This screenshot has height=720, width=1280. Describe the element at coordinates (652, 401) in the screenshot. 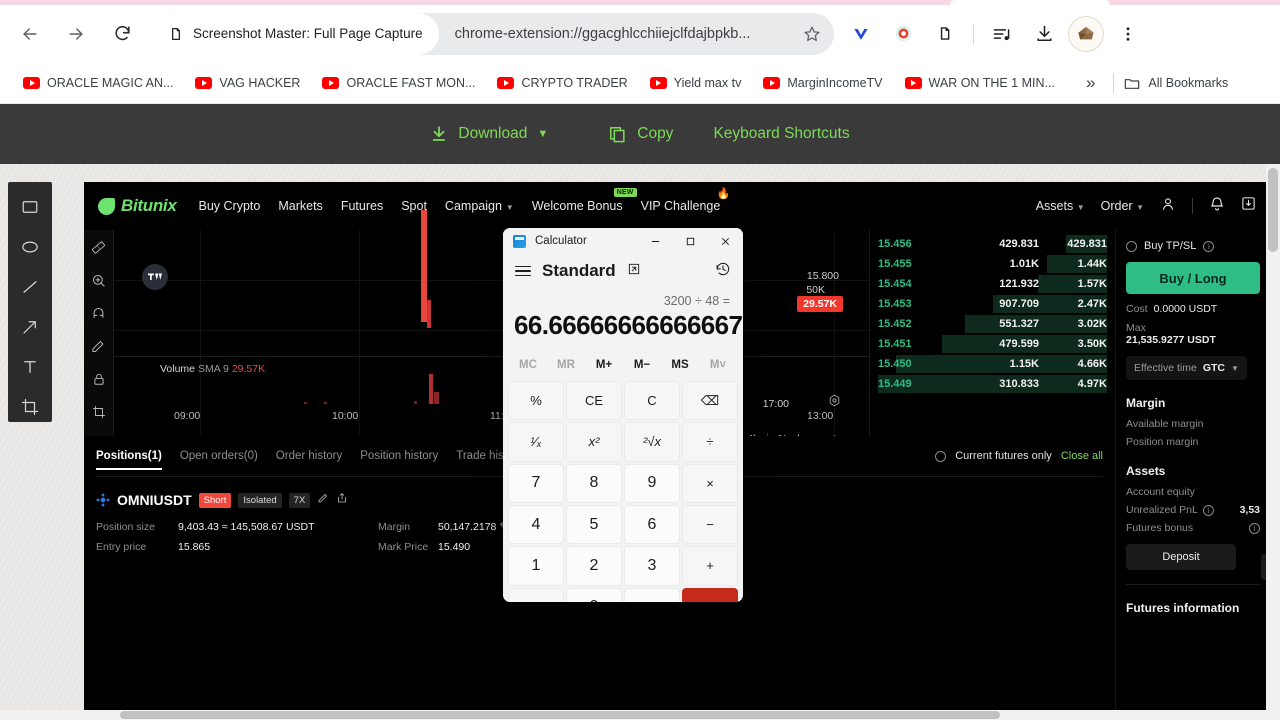

I see `clear-key: C` at that location.